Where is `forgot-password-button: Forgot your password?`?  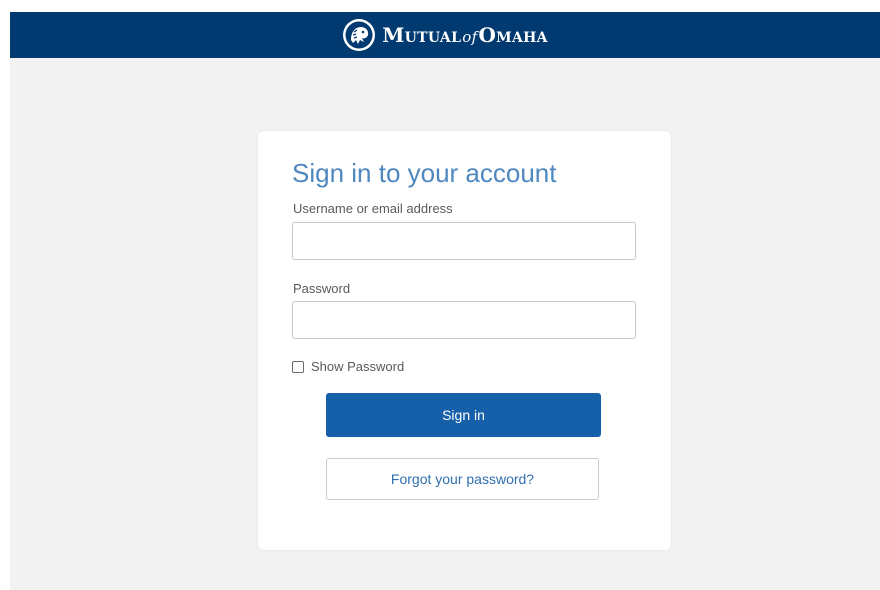 forgot-password-button: Forgot your password? is located at coordinates (462, 479).